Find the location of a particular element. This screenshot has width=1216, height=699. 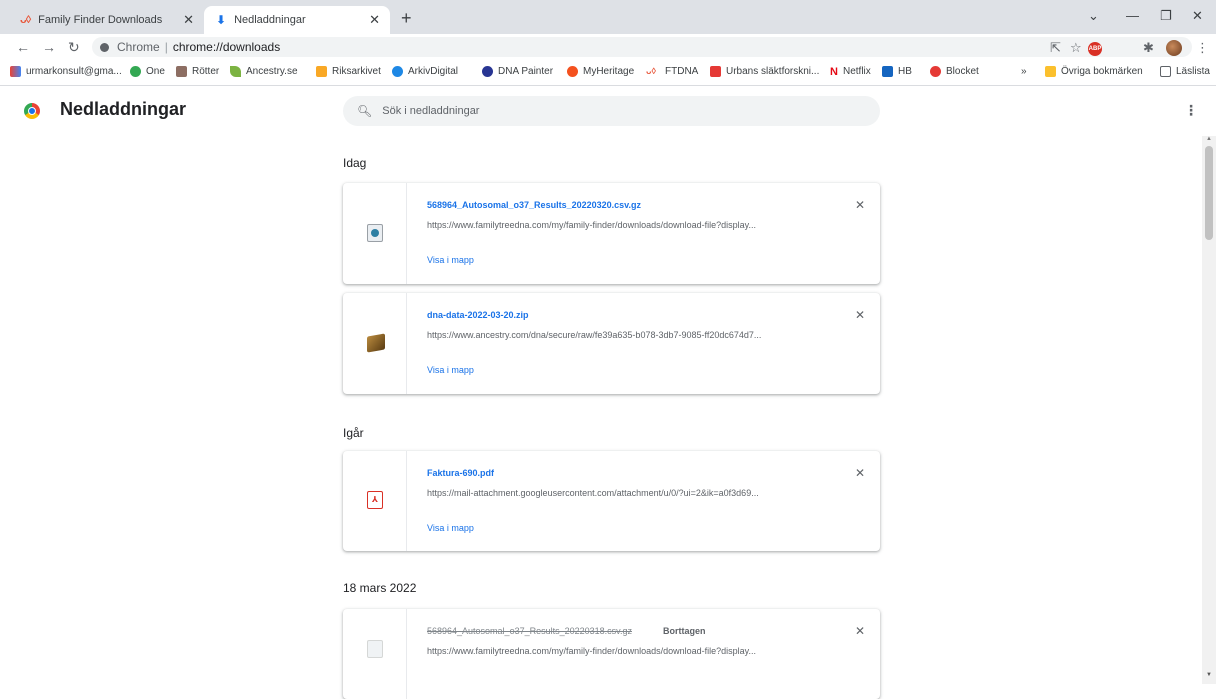

page-title: Nedladdningar is located at coordinates (123, 109).